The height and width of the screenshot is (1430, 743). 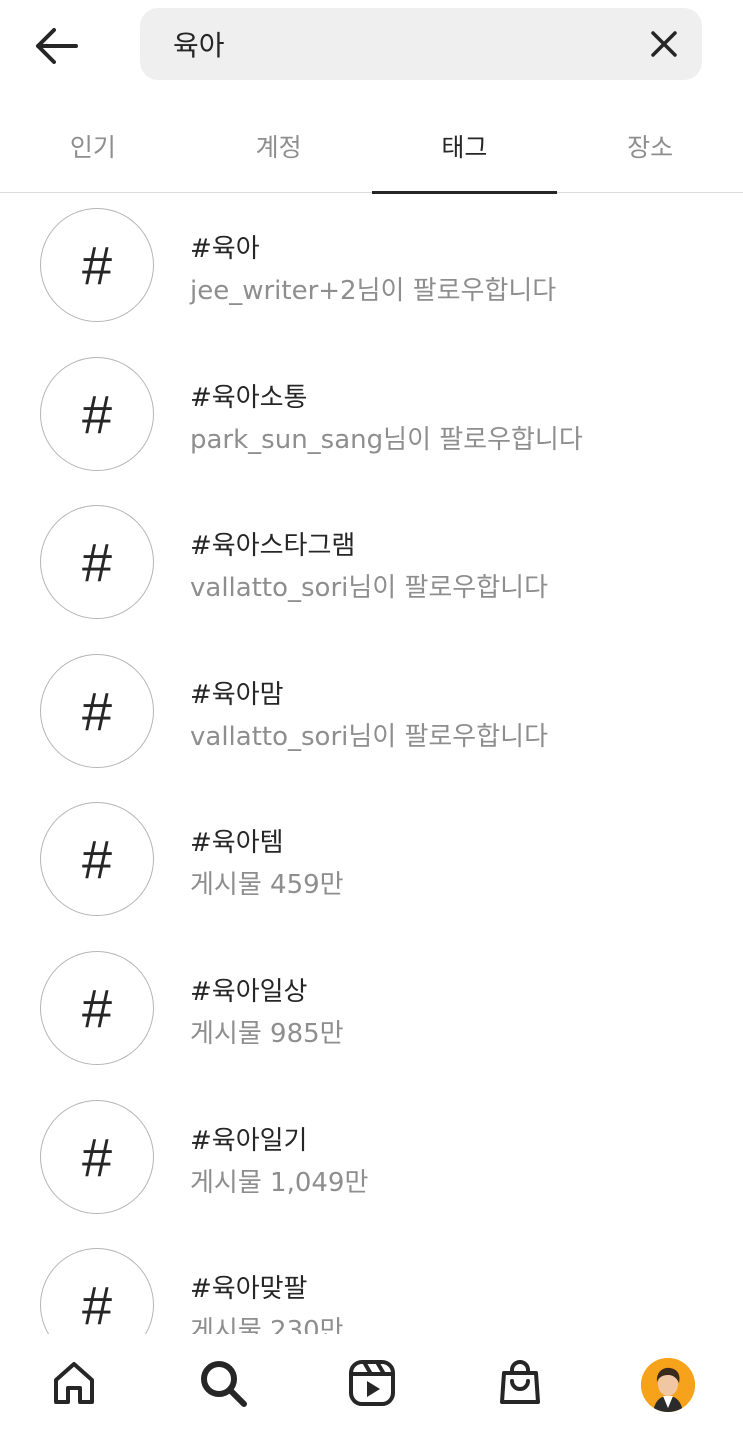 What do you see at coordinates (371, 1158) in the screenshot?
I see `tag-result-row: # #육아일기 게시물 1,049만` at bounding box center [371, 1158].